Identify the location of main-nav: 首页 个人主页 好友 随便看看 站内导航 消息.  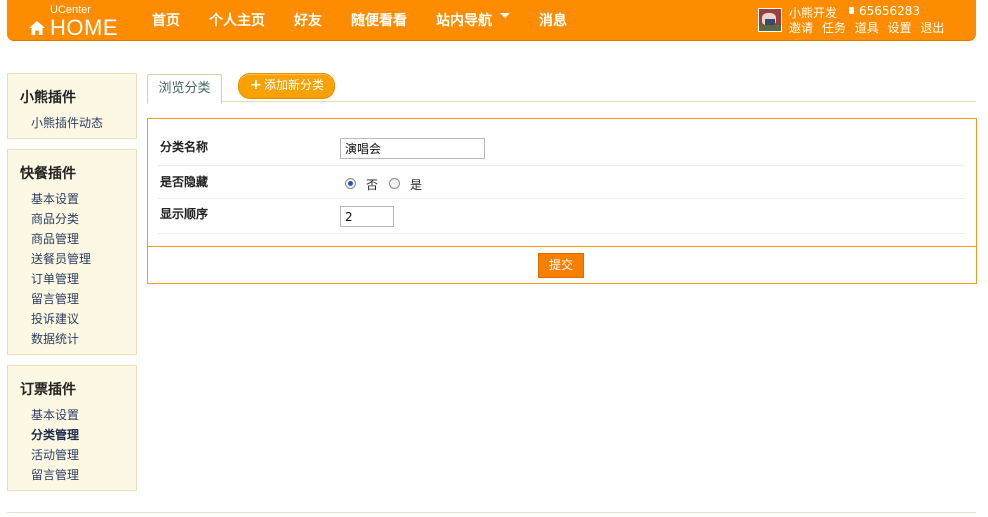
(374, 20).